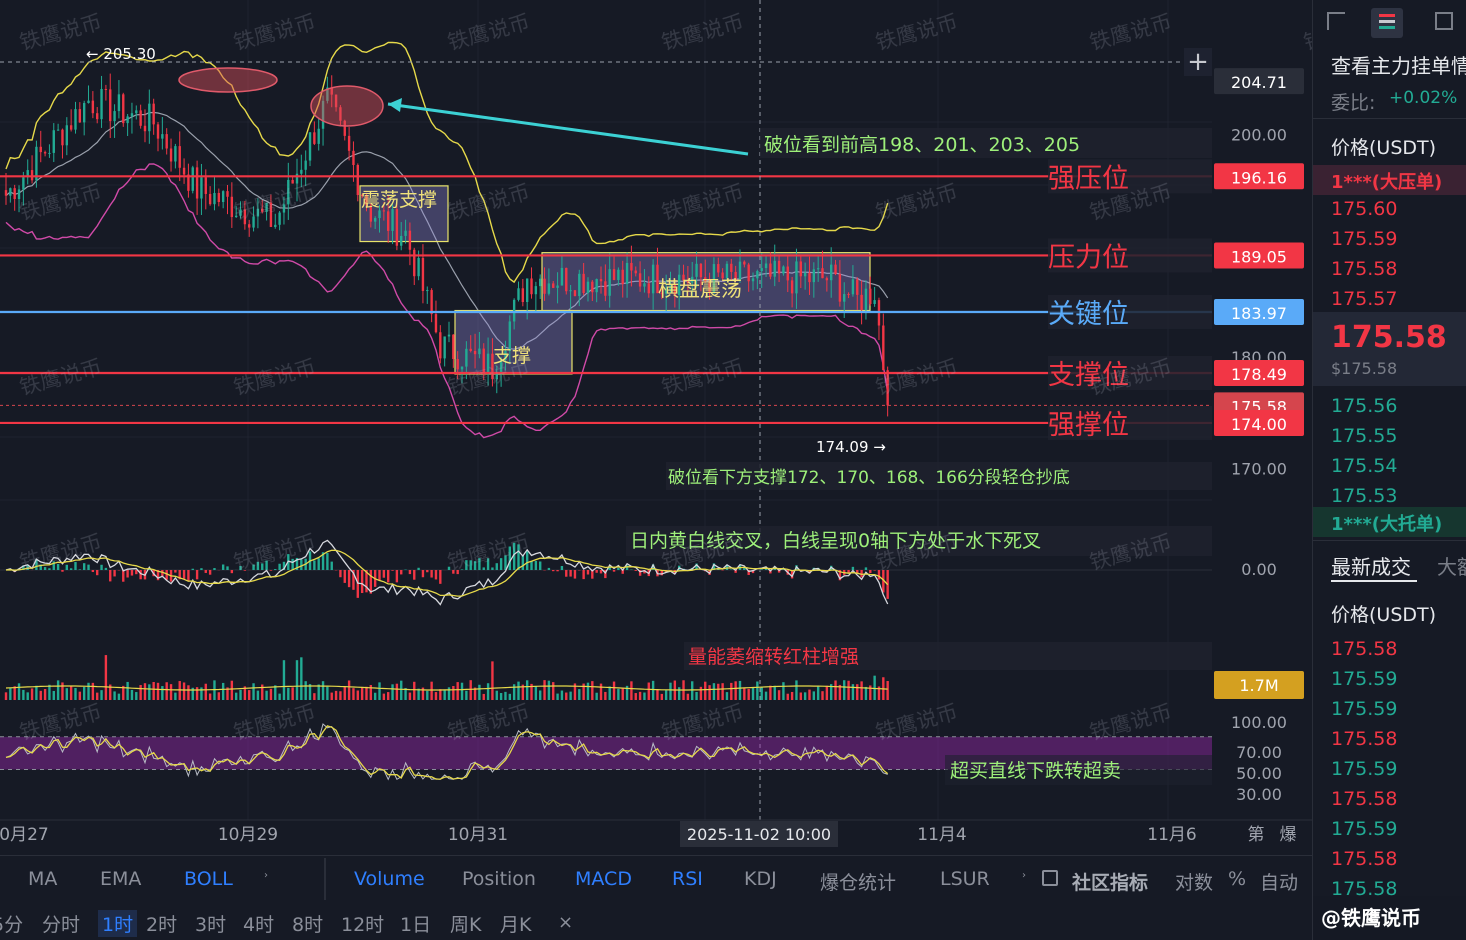  What do you see at coordinates (1371, 565) in the screenshot?
I see `recent-trades-tab: 最新成交` at bounding box center [1371, 565].